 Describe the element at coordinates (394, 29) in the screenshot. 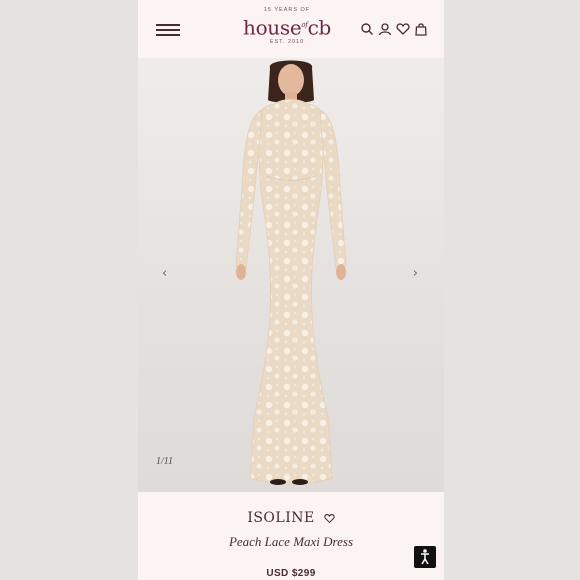

I see `header-icons` at that location.